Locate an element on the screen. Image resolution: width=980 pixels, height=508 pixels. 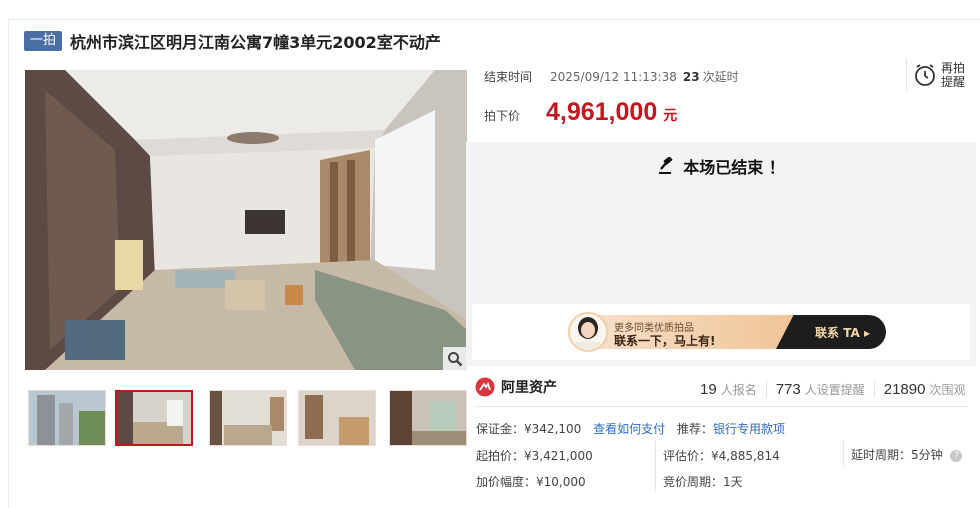
delay-count: 23 is located at coordinates (691, 76).